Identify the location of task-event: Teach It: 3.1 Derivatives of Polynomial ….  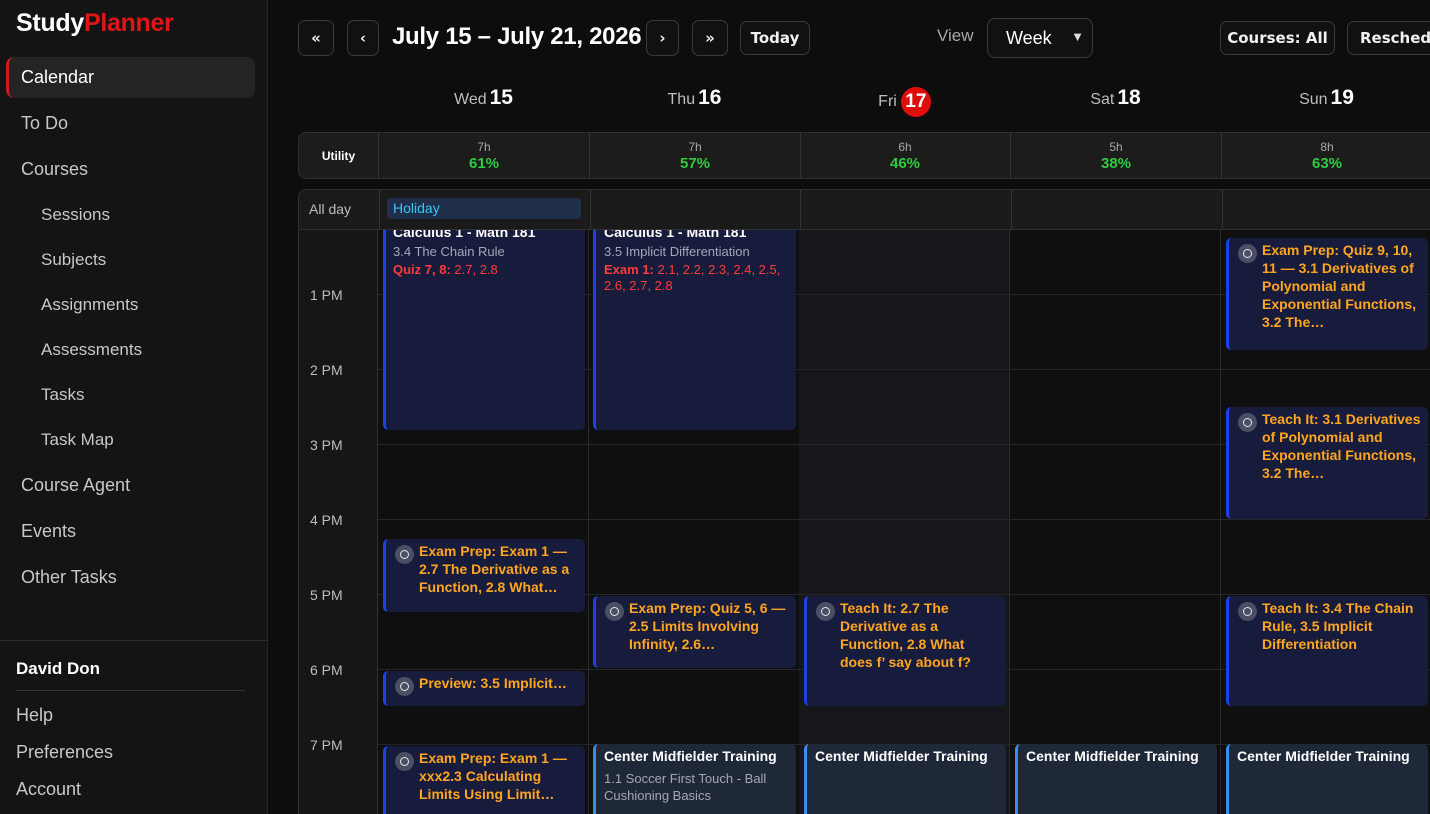
(1327, 463).